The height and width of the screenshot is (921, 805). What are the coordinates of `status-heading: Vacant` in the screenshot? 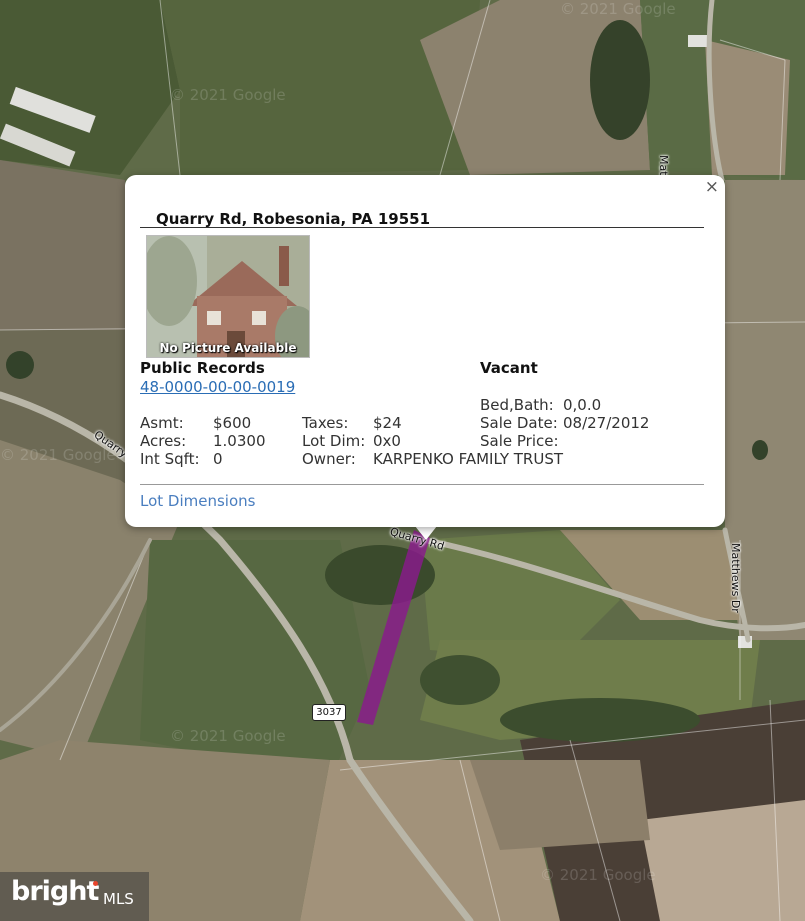 It's located at (509, 368).